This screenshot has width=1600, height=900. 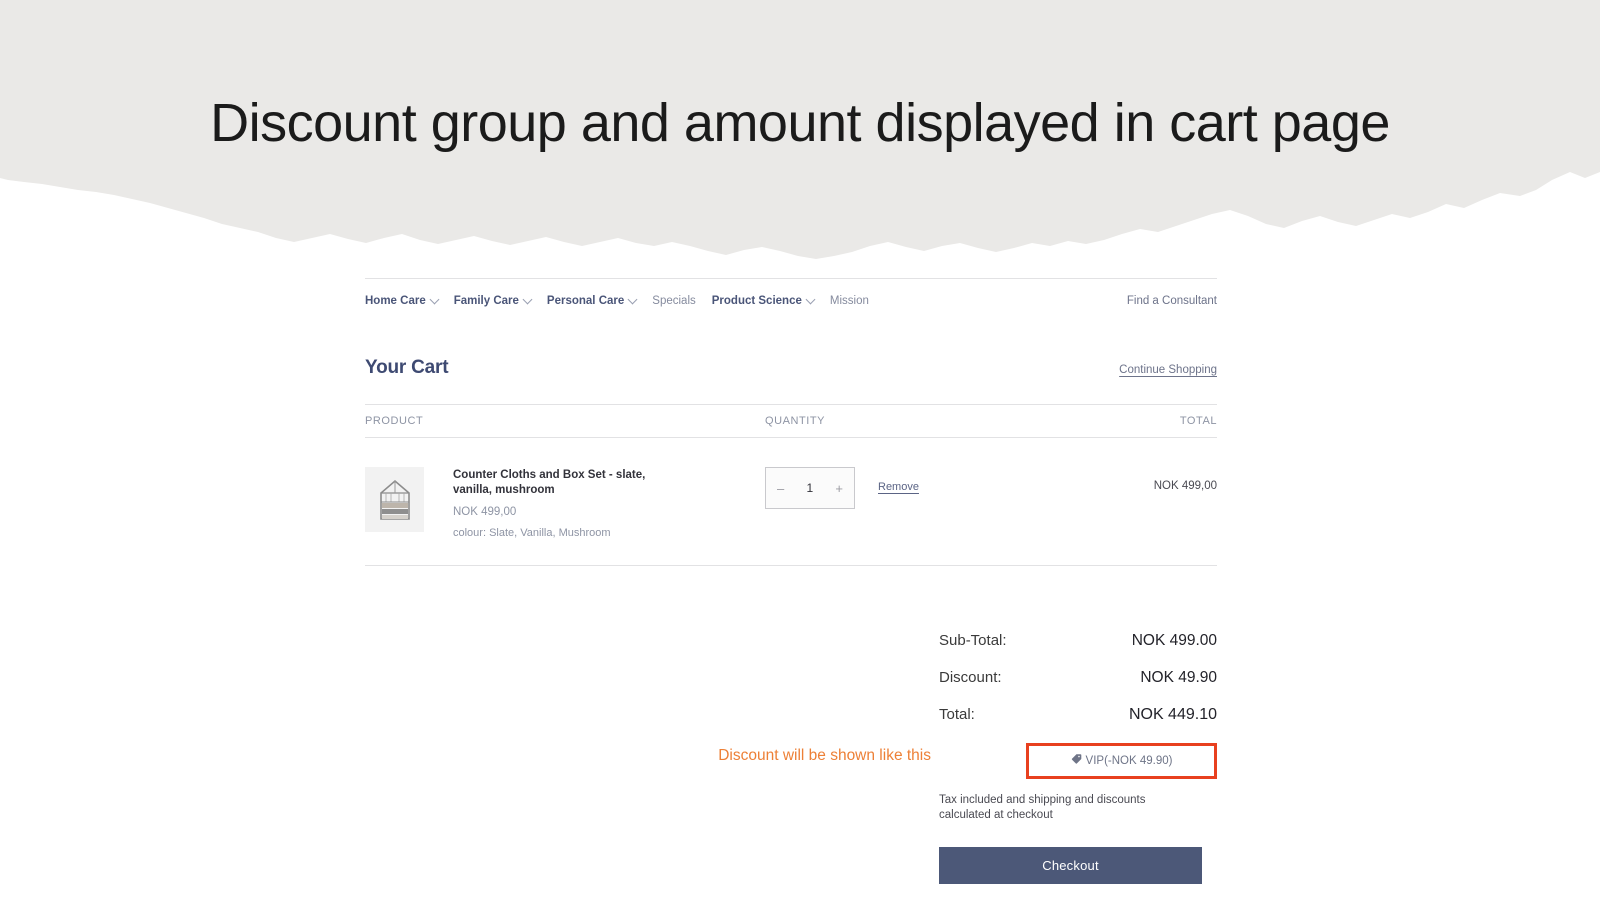 I want to click on vip-discount-badge: VIP(-NOK 49.90), so click(x=1122, y=761).